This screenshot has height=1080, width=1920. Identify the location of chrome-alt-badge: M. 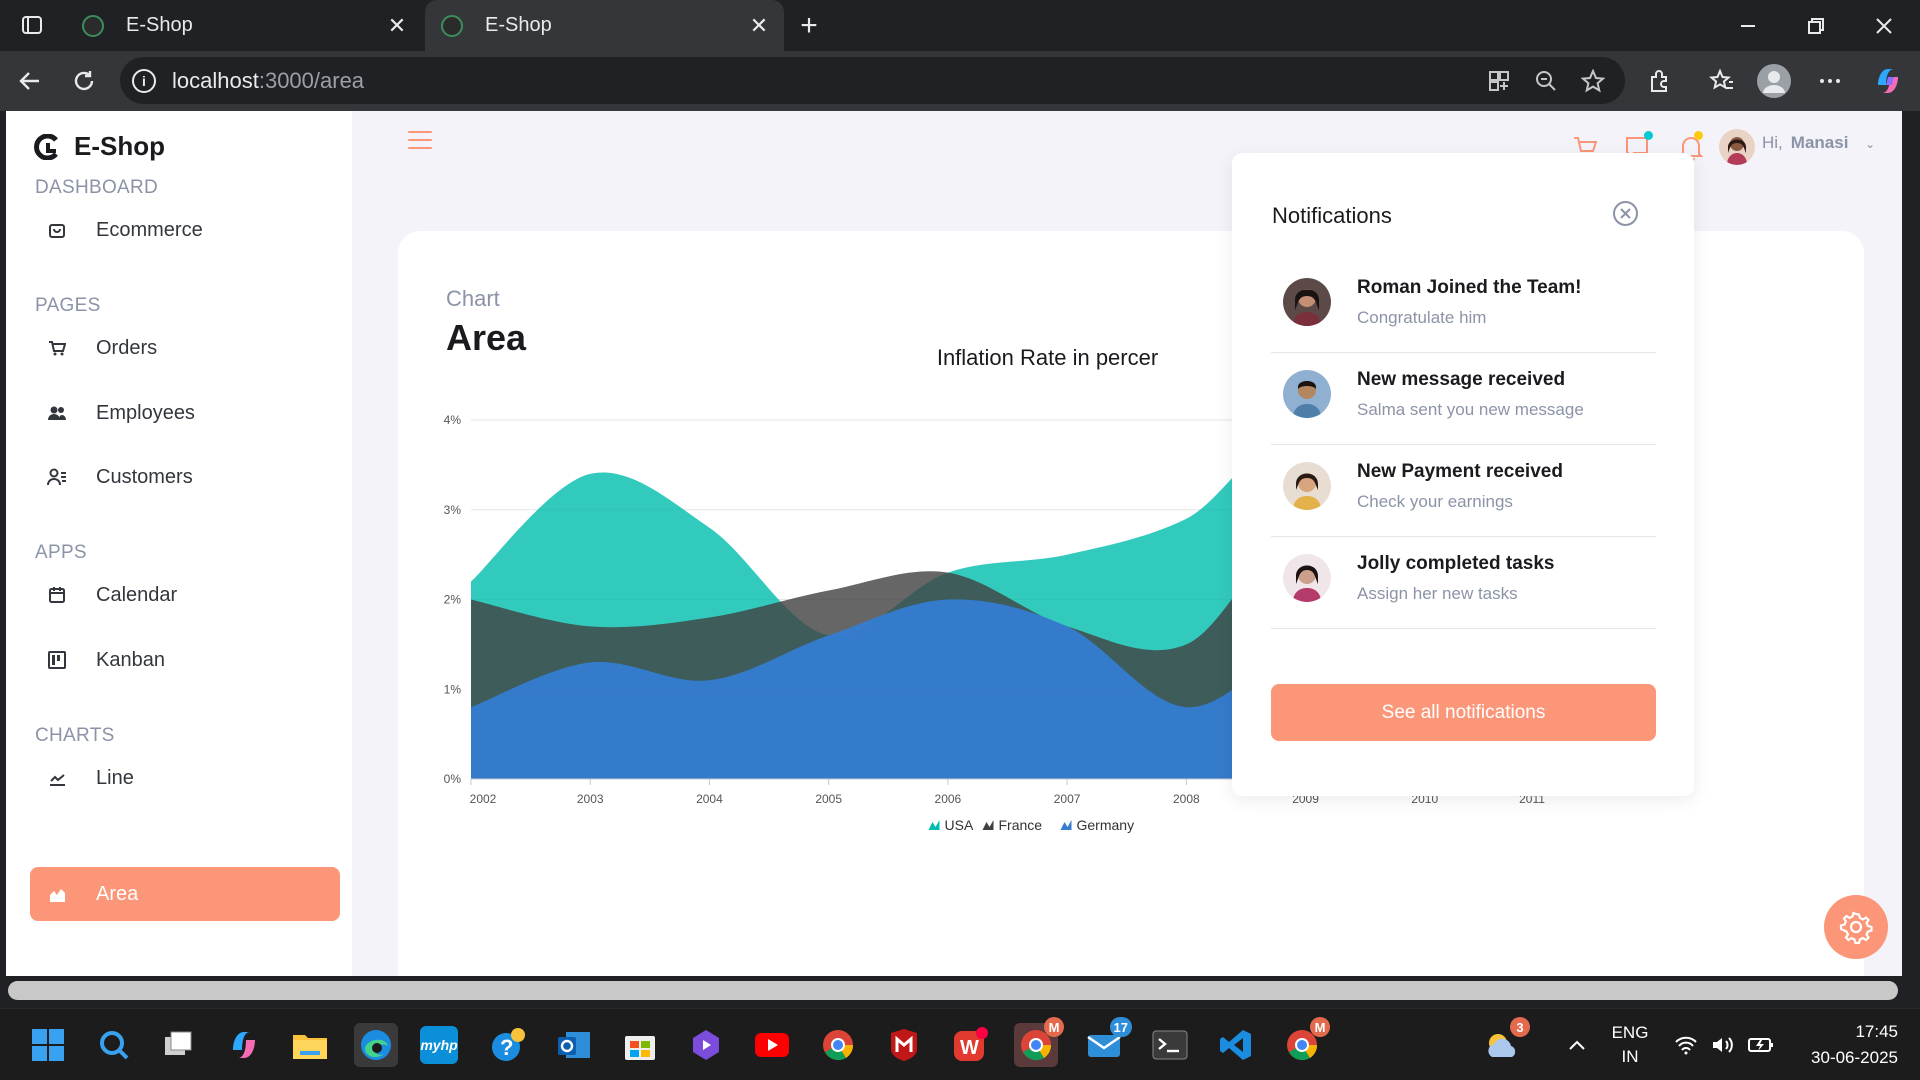
(1320, 1027).